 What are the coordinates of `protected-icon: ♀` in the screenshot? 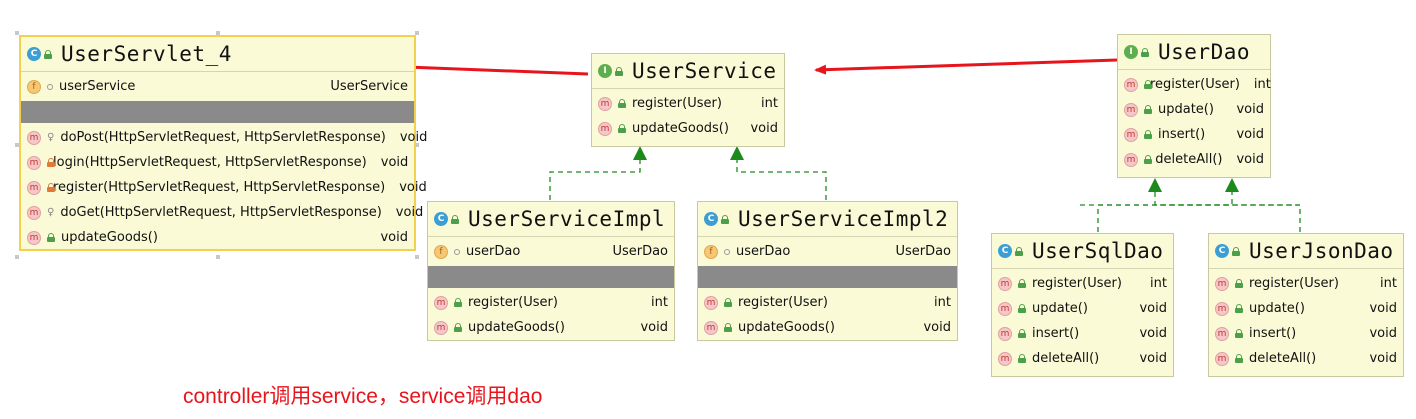 It's located at (51, 137).